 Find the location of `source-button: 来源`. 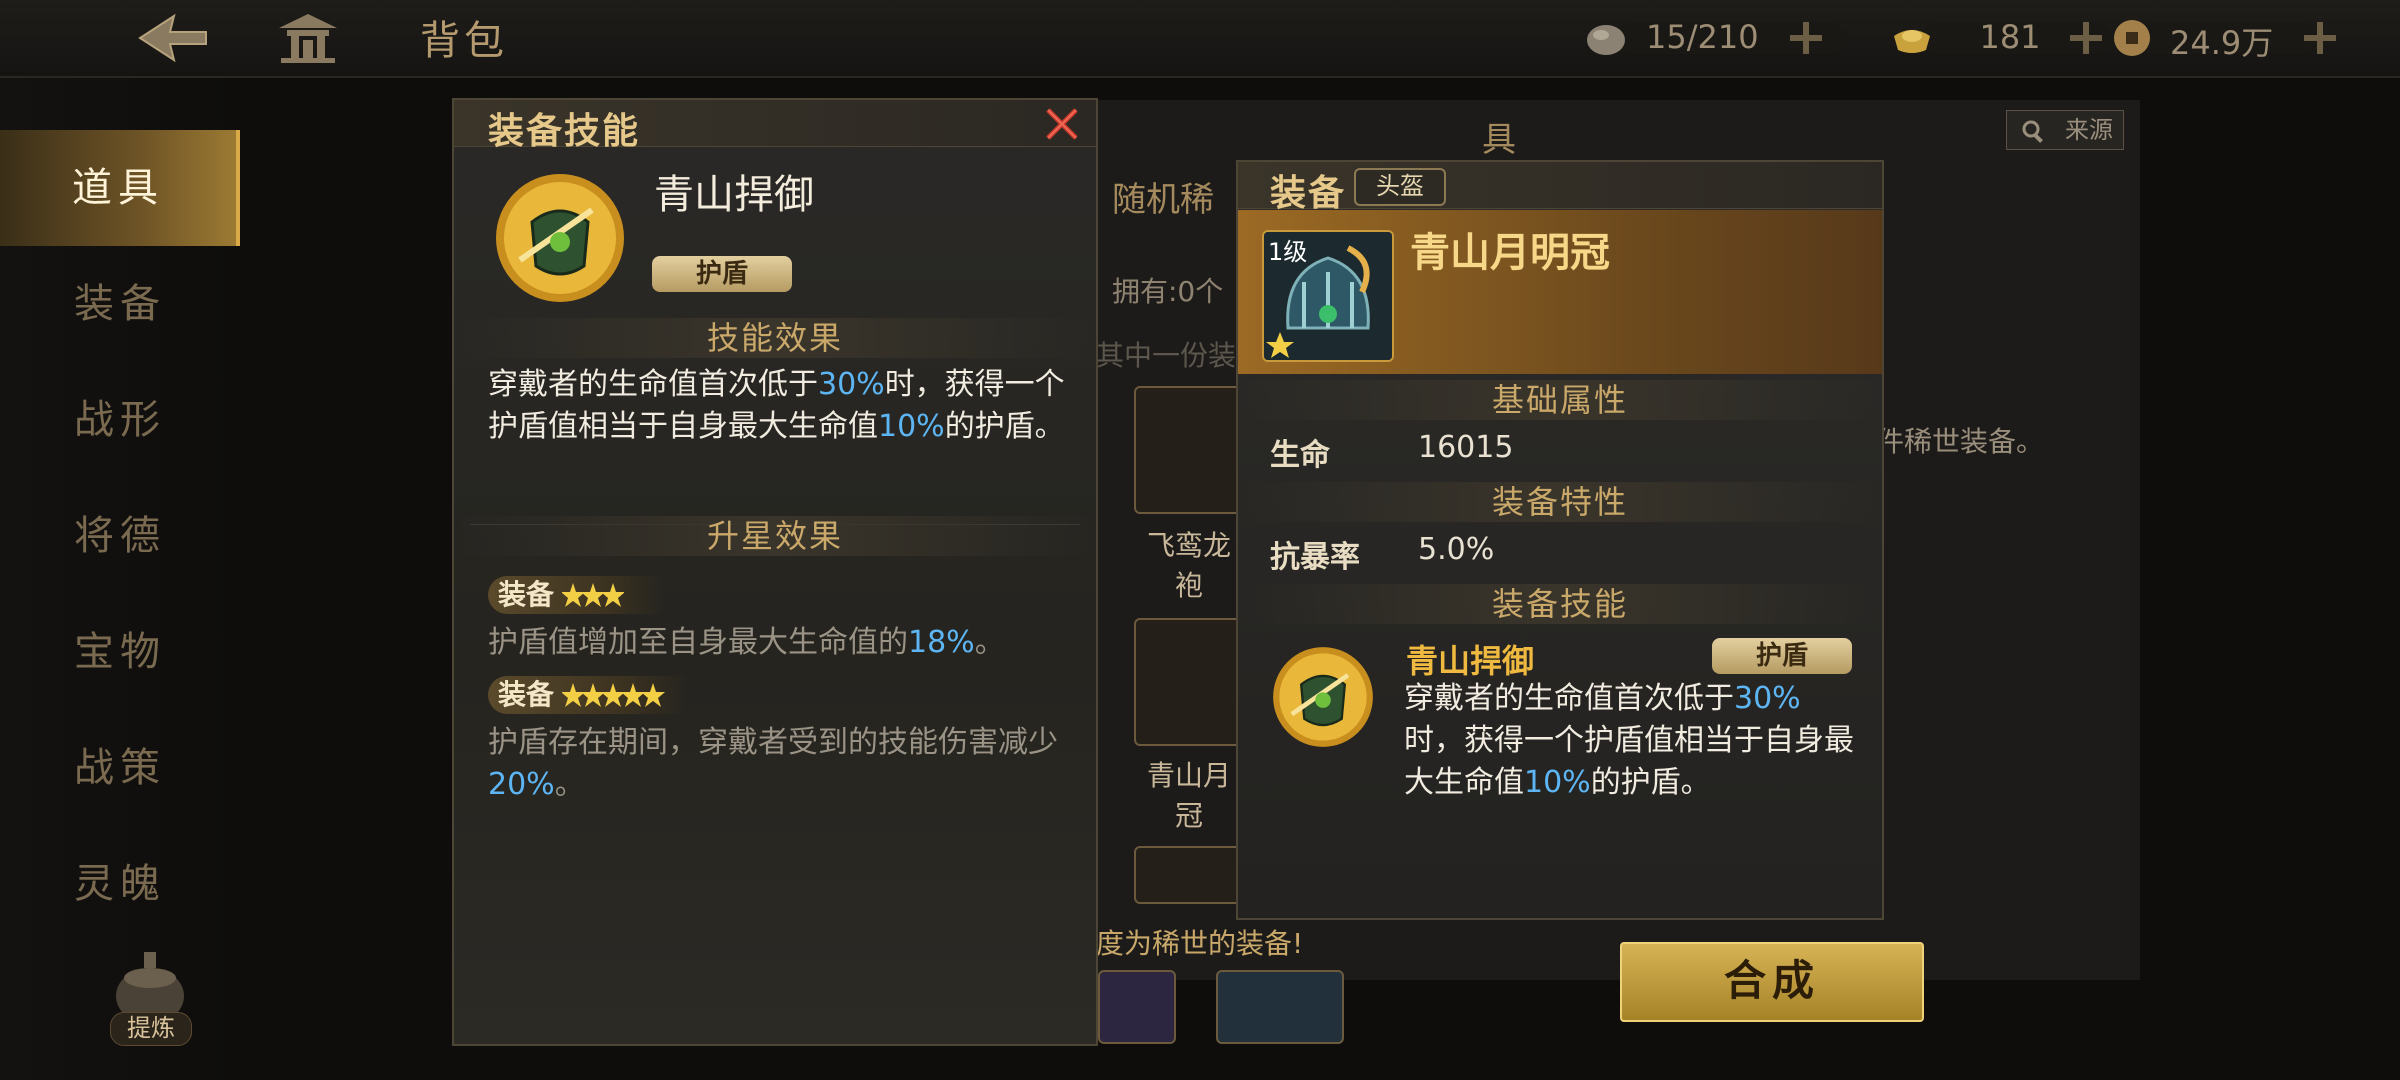

source-button: 来源 is located at coordinates (2065, 130).